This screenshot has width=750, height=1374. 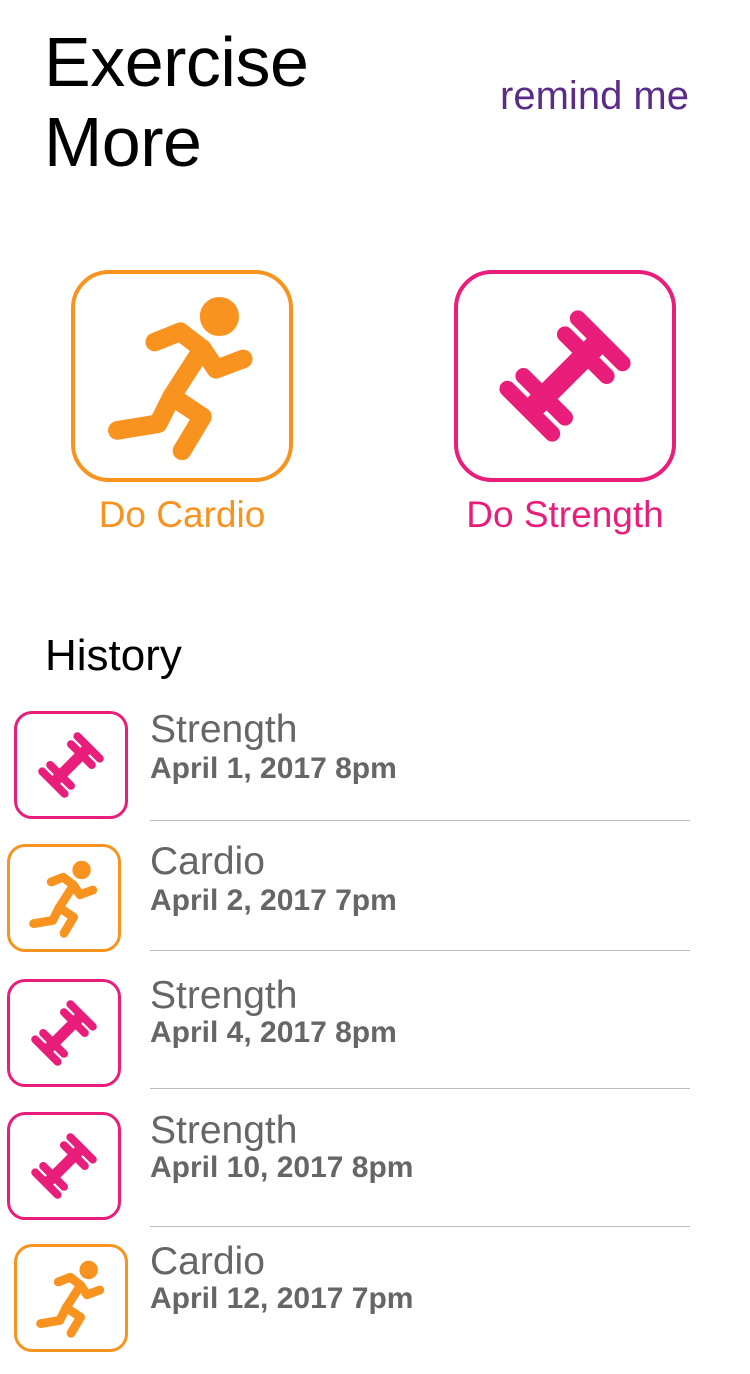 I want to click on history-item: Strength April 1, 2017 8pm, so click(x=375, y=775).